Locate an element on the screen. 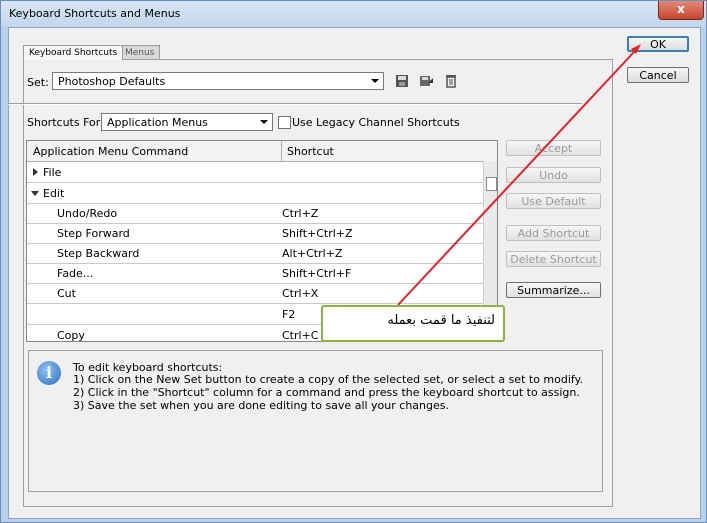  tab-keyboard-shortcuts: Keyboard Shortcuts is located at coordinates (73, 52).